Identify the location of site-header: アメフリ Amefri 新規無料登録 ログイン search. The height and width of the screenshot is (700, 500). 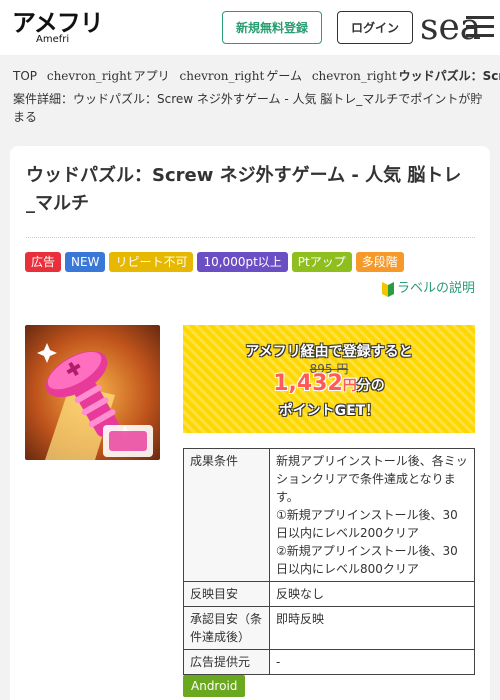
(250, 27).